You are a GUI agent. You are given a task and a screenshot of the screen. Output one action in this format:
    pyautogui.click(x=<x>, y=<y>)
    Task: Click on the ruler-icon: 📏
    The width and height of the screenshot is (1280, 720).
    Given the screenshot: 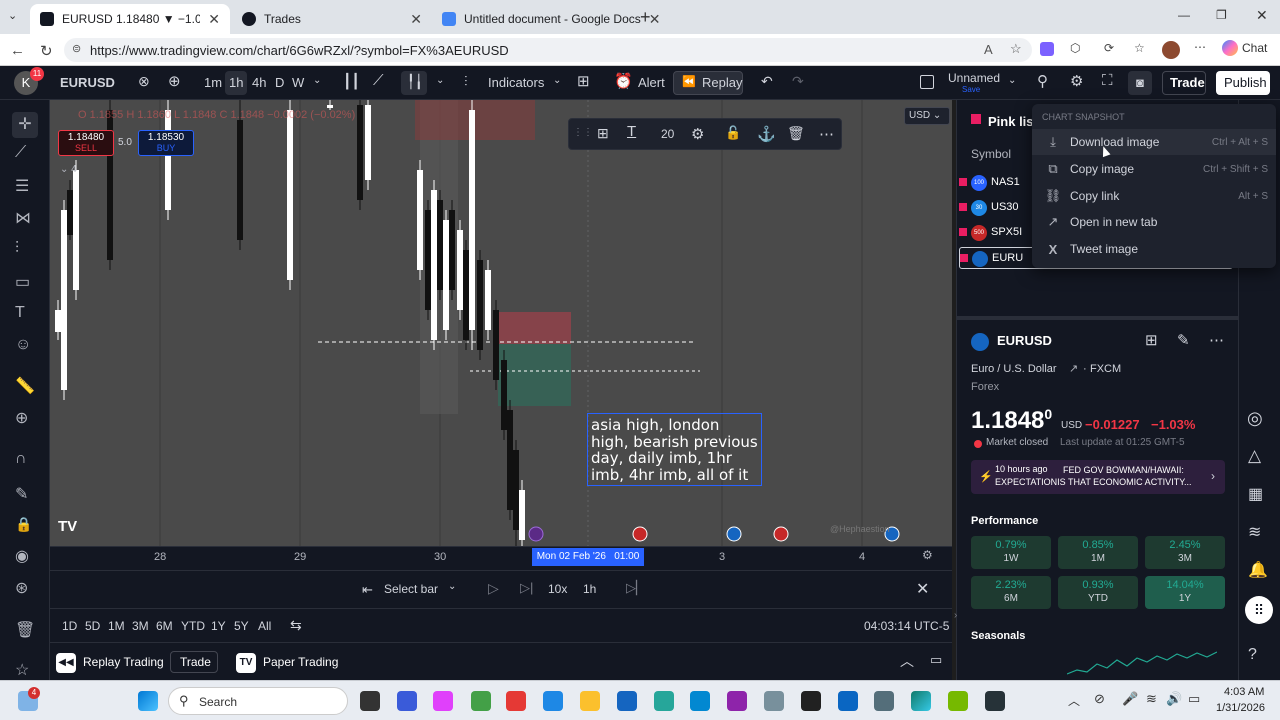 What is the action you would take?
    pyautogui.click(x=25, y=386)
    